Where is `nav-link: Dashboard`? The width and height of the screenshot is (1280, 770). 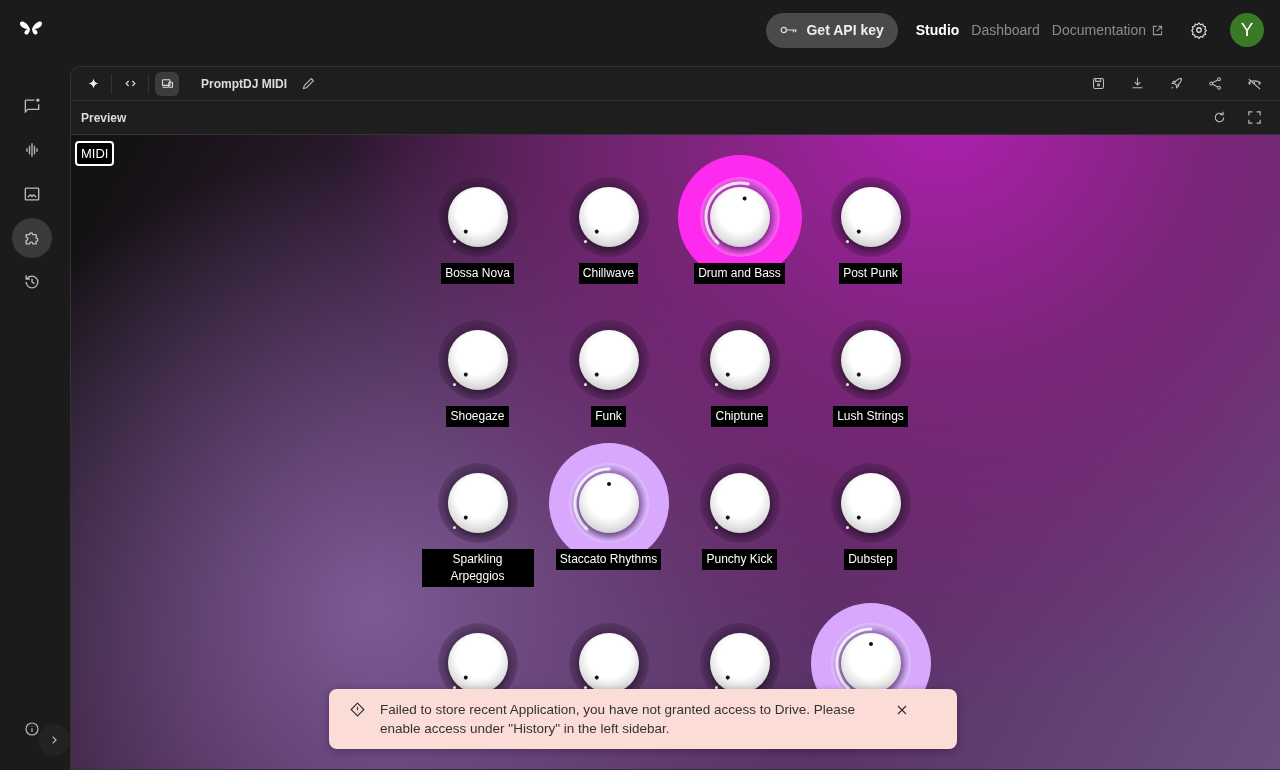
nav-link: Dashboard is located at coordinates (1005, 30).